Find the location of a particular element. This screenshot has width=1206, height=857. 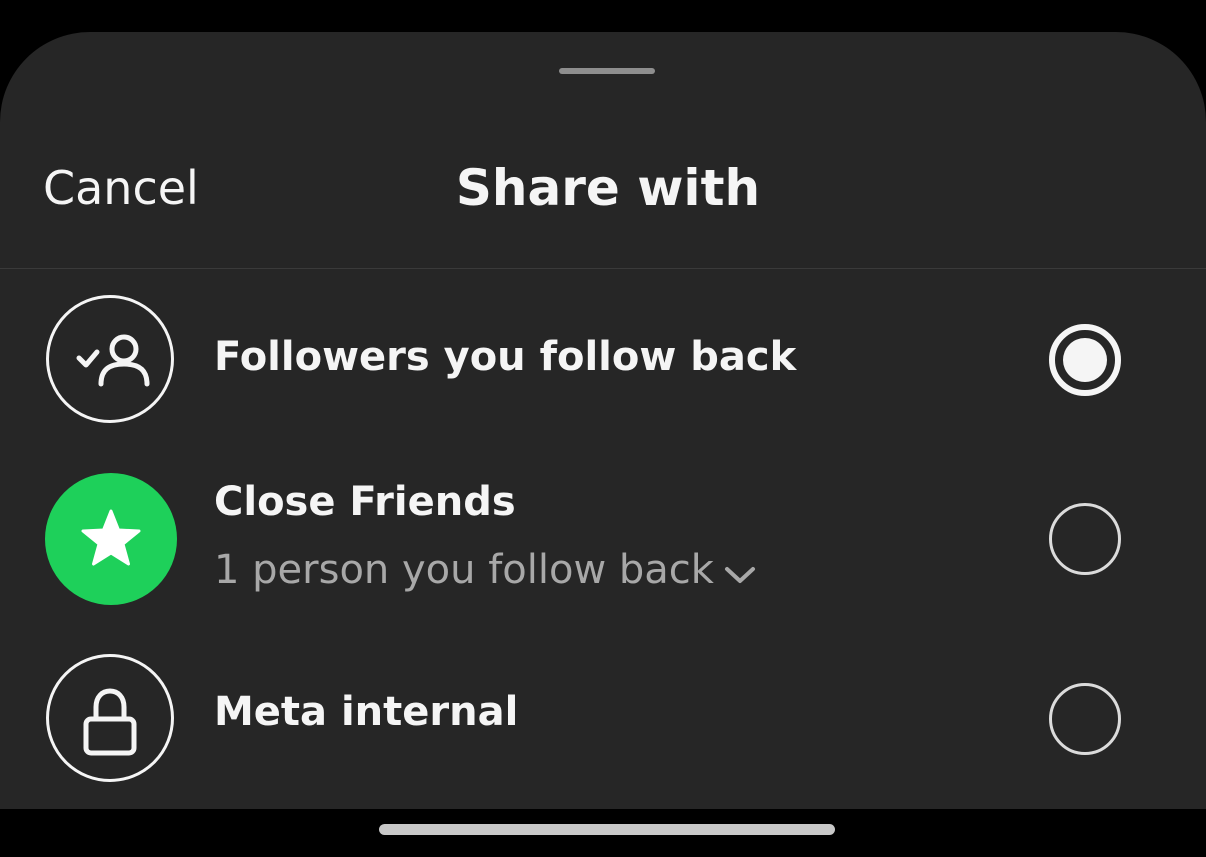

home-indicator is located at coordinates (607, 829).